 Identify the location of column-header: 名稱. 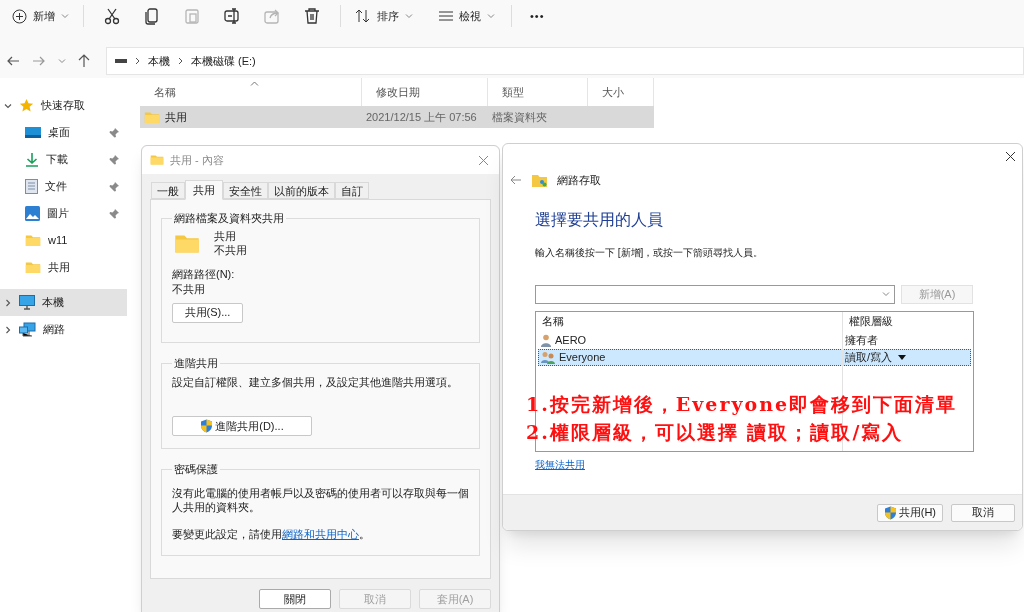
(553, 322).